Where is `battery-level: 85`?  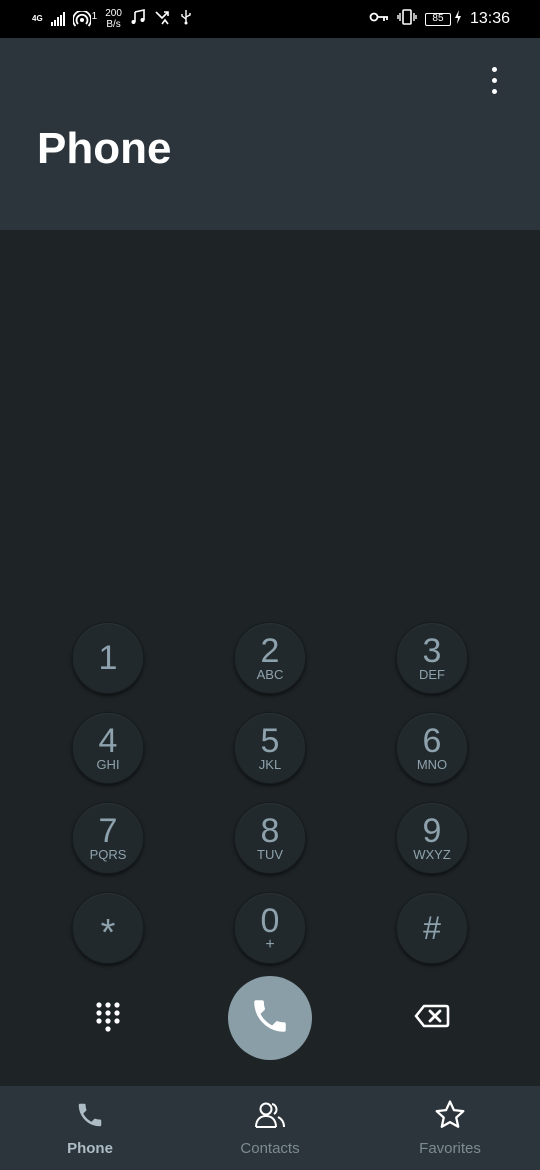
battery-level: 85 is located at coordinates (438, 18).